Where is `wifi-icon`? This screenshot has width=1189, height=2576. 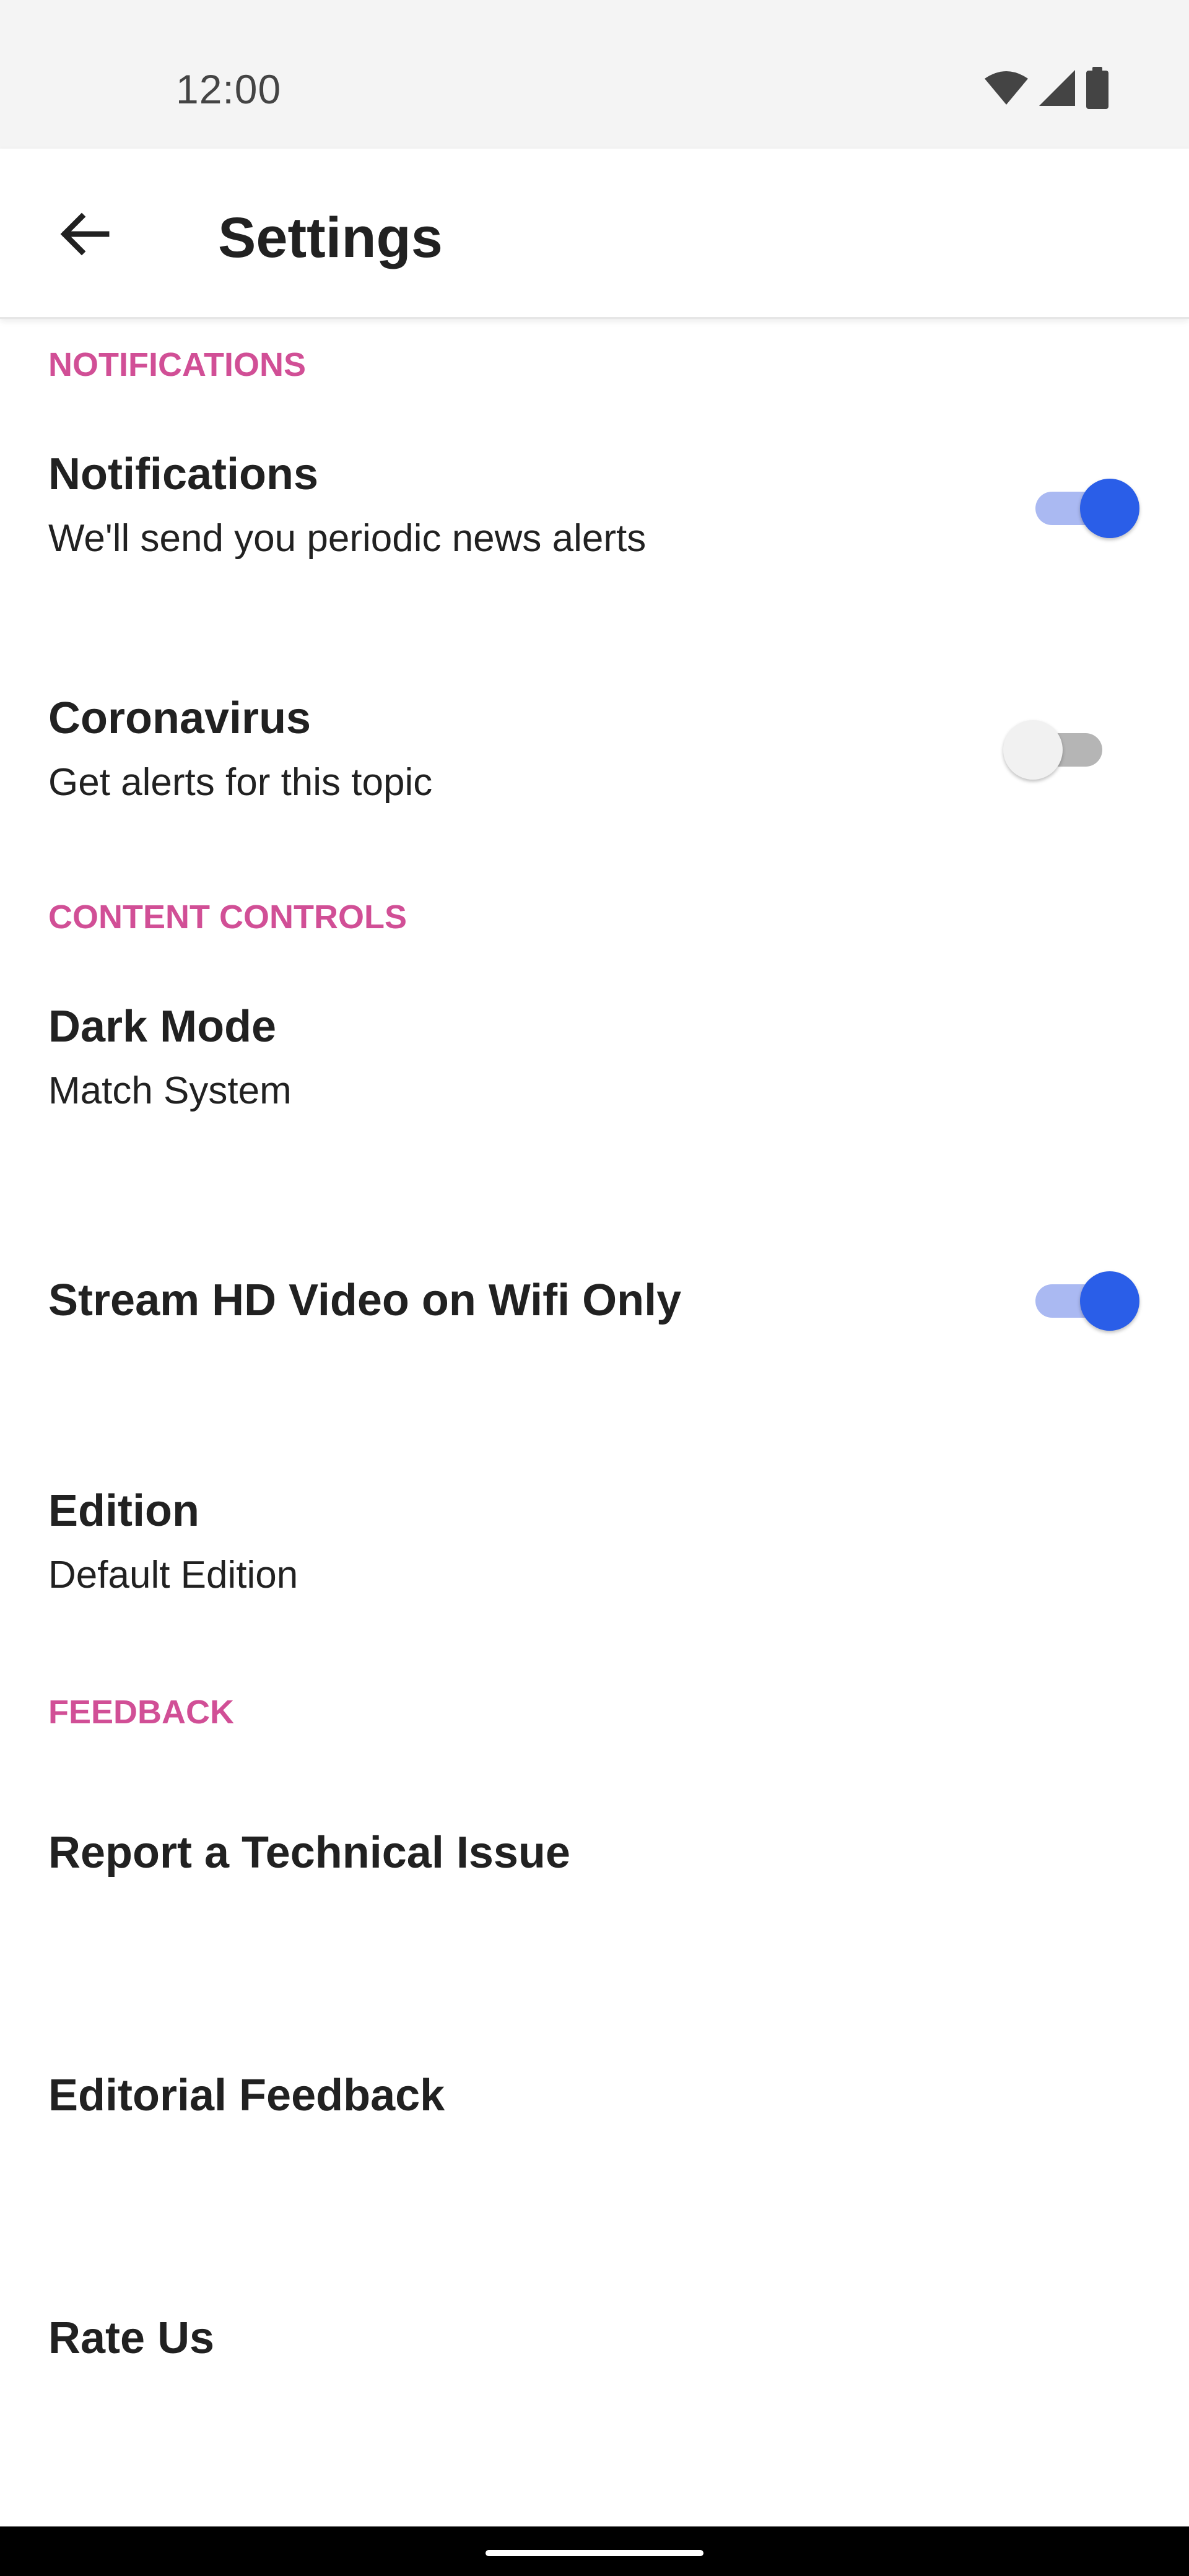
wifi-icon is located at coordinates (1006, 89).